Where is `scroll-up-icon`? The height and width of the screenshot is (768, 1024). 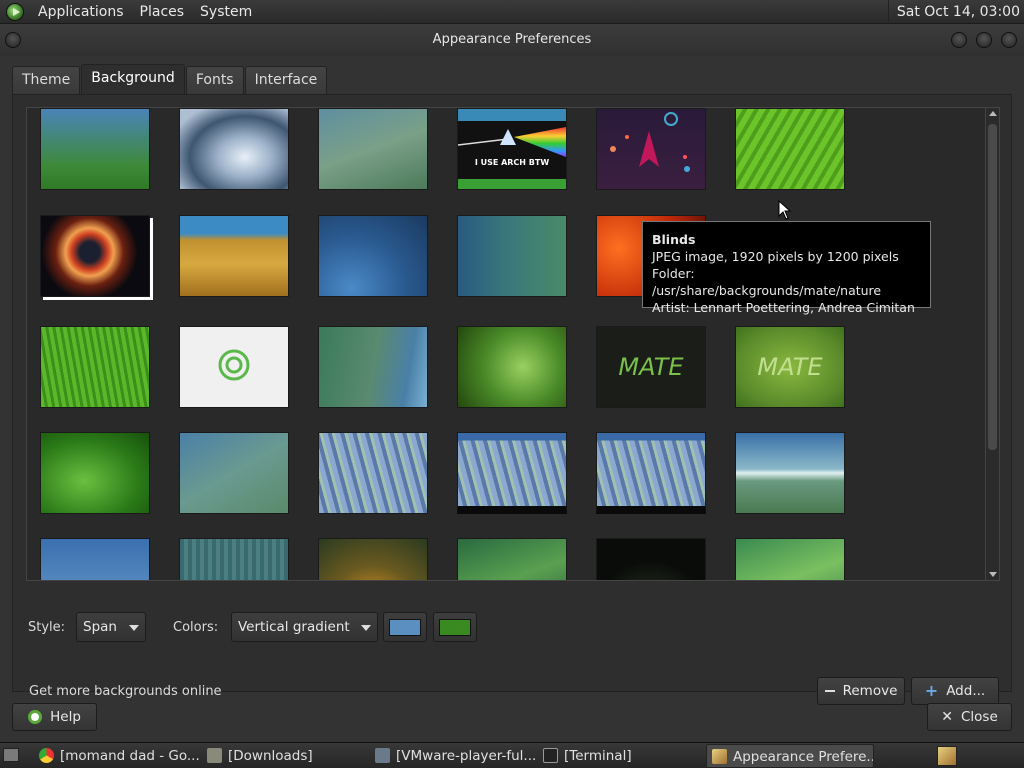
scroll-up-icon is located at coordinates (993, 113).